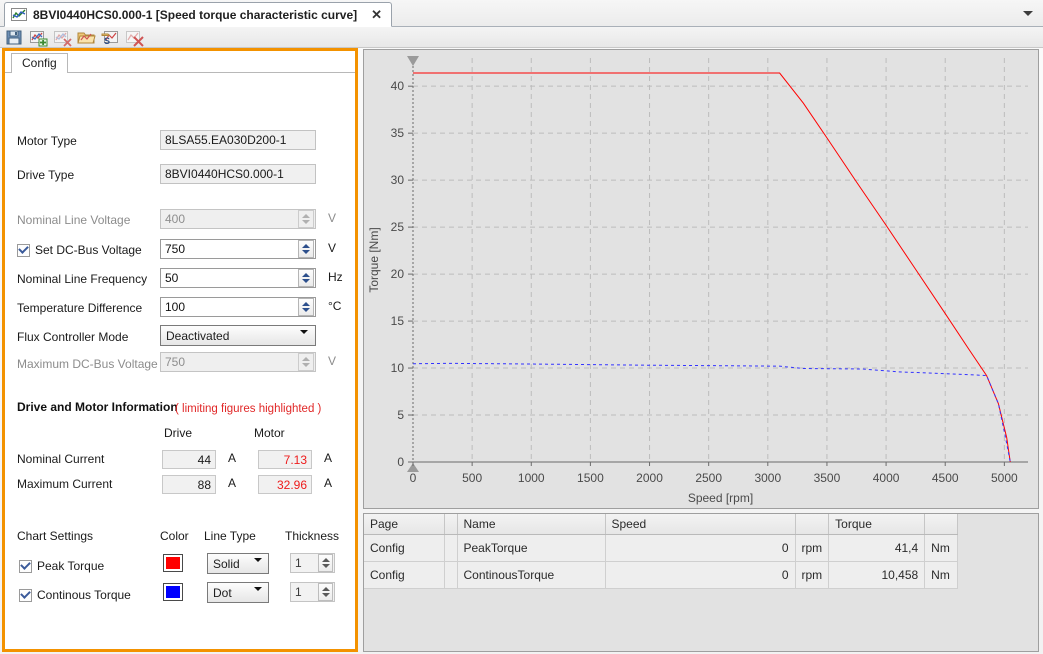 Image resolution: width=1043 pixels, height=654 pixels. I want to click on svg-text: 500, so click(472, 478).